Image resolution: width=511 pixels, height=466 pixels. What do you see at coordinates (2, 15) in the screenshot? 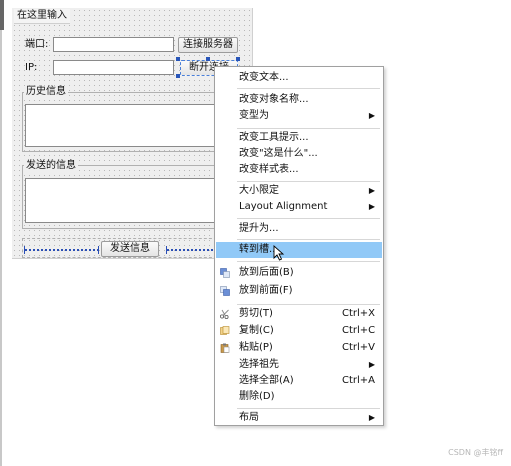
I see `left-edge-dark` at bounding box center [2, 15].